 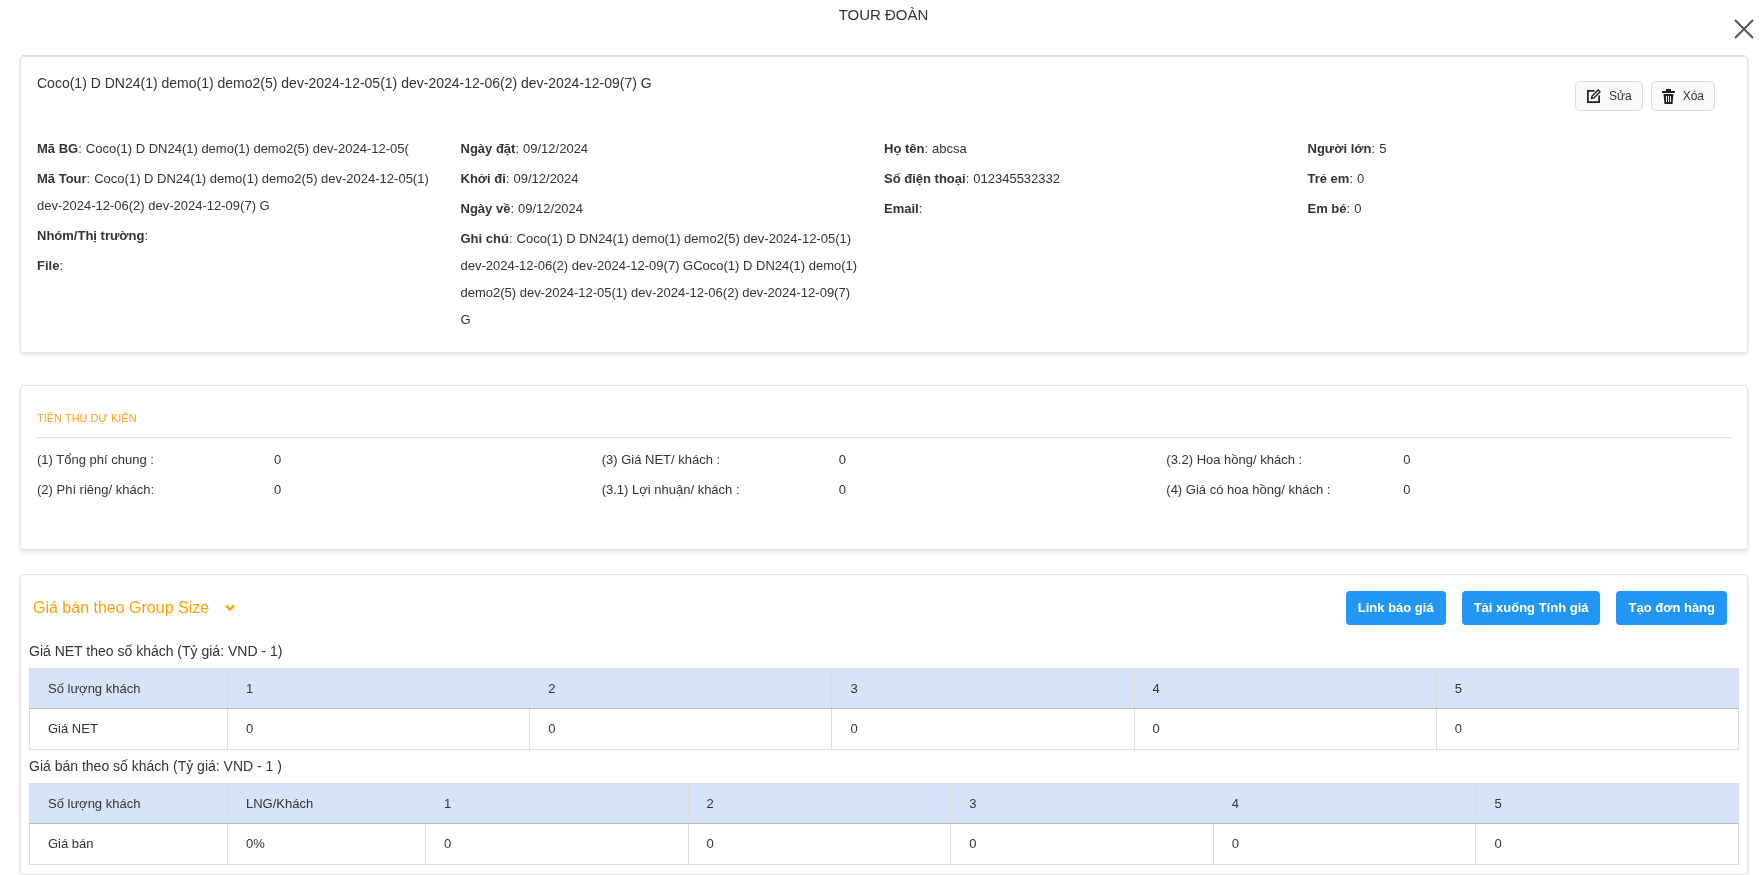 I want to click on field-label: (1) Tổng phí chung :, so click(x=96, y=459).